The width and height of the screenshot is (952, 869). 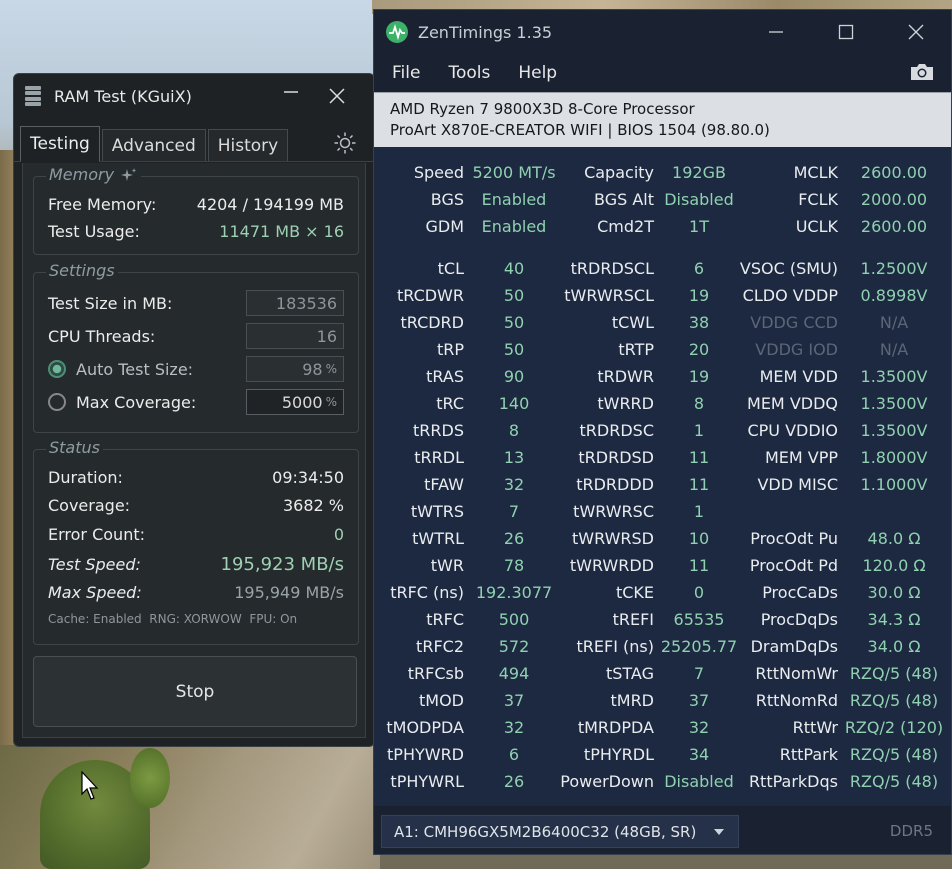 What do you see at coordinates (625, 376) in the screenshot?
I see `timing-label: tRDWR` at bounding box center [625, 376].